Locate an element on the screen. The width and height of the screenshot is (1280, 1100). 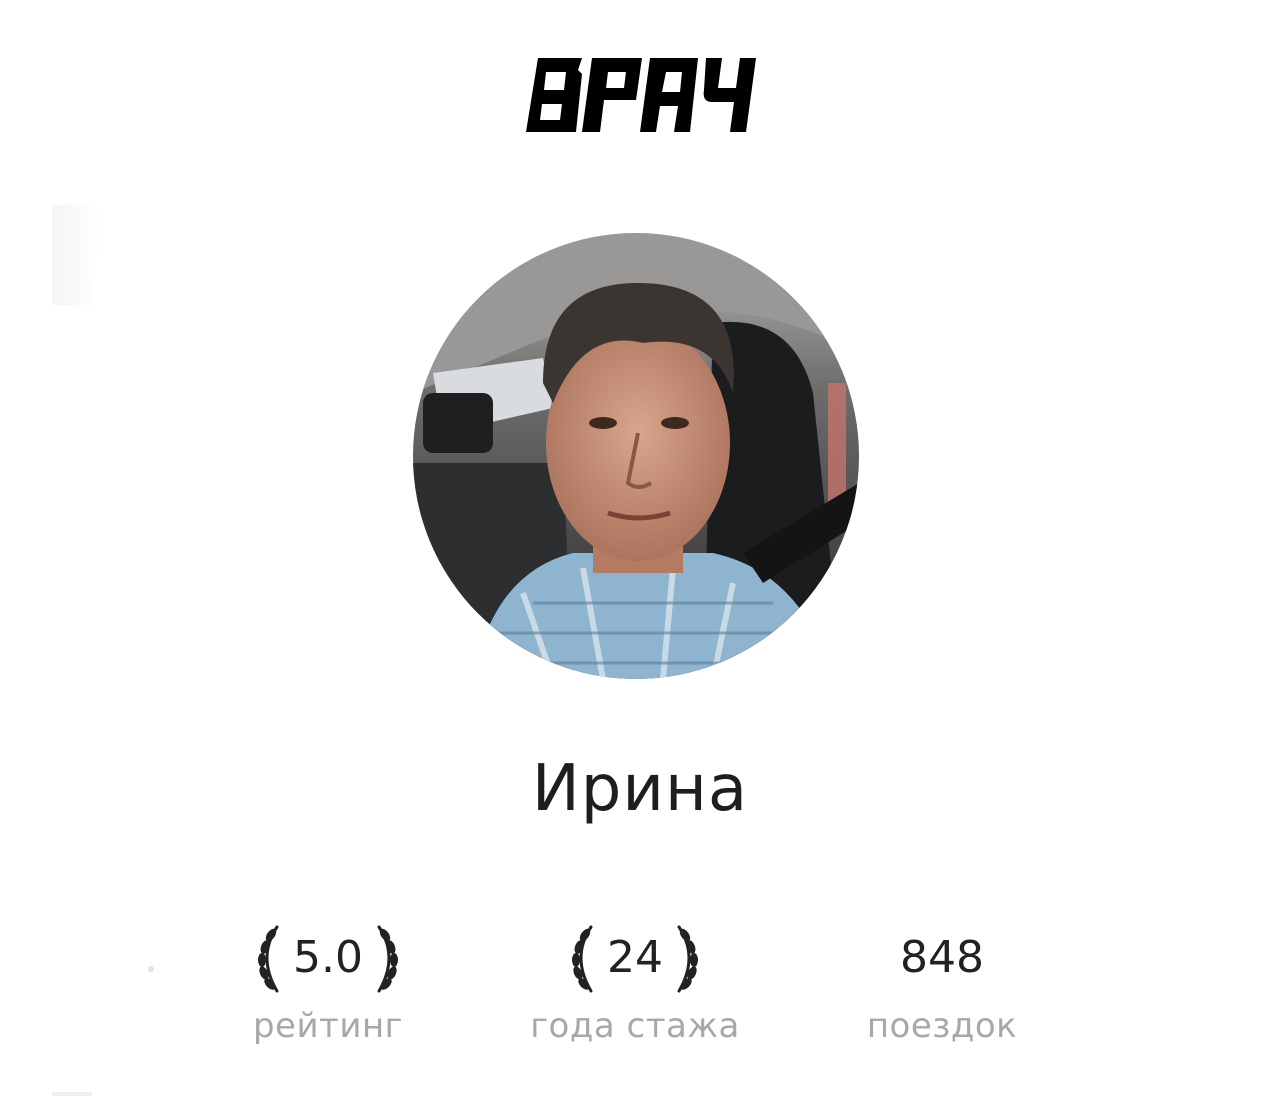
stat-experience: 24 года стажа is located at coordinates (635, 982).